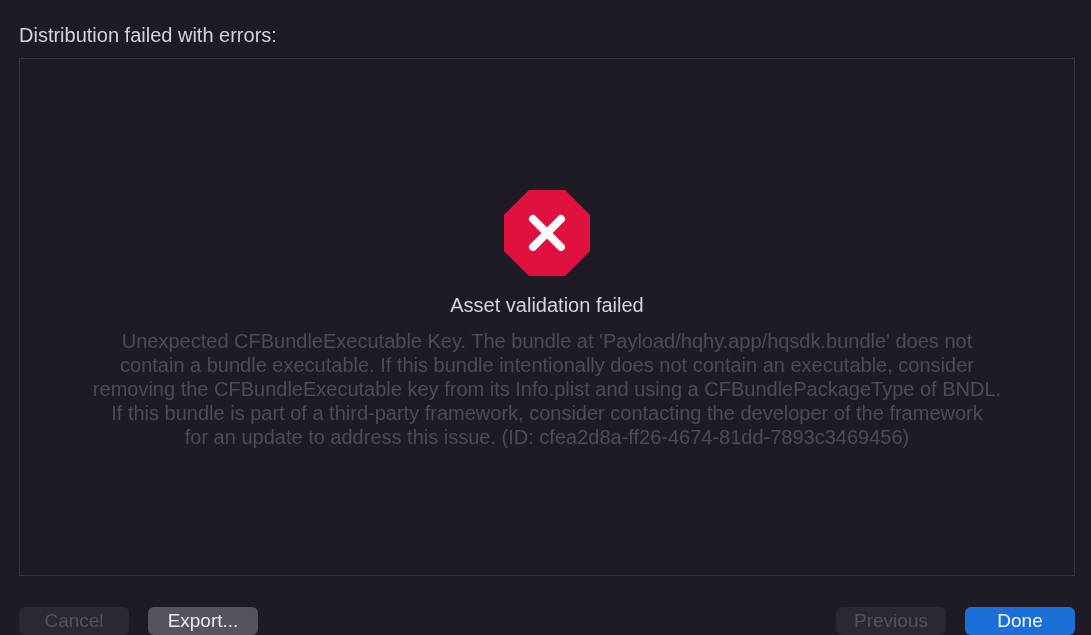  What do you see at coordinates (547, 305) in the screenshot?
I see `error-title: Asset validation failed` at bounding box center [547, 305].